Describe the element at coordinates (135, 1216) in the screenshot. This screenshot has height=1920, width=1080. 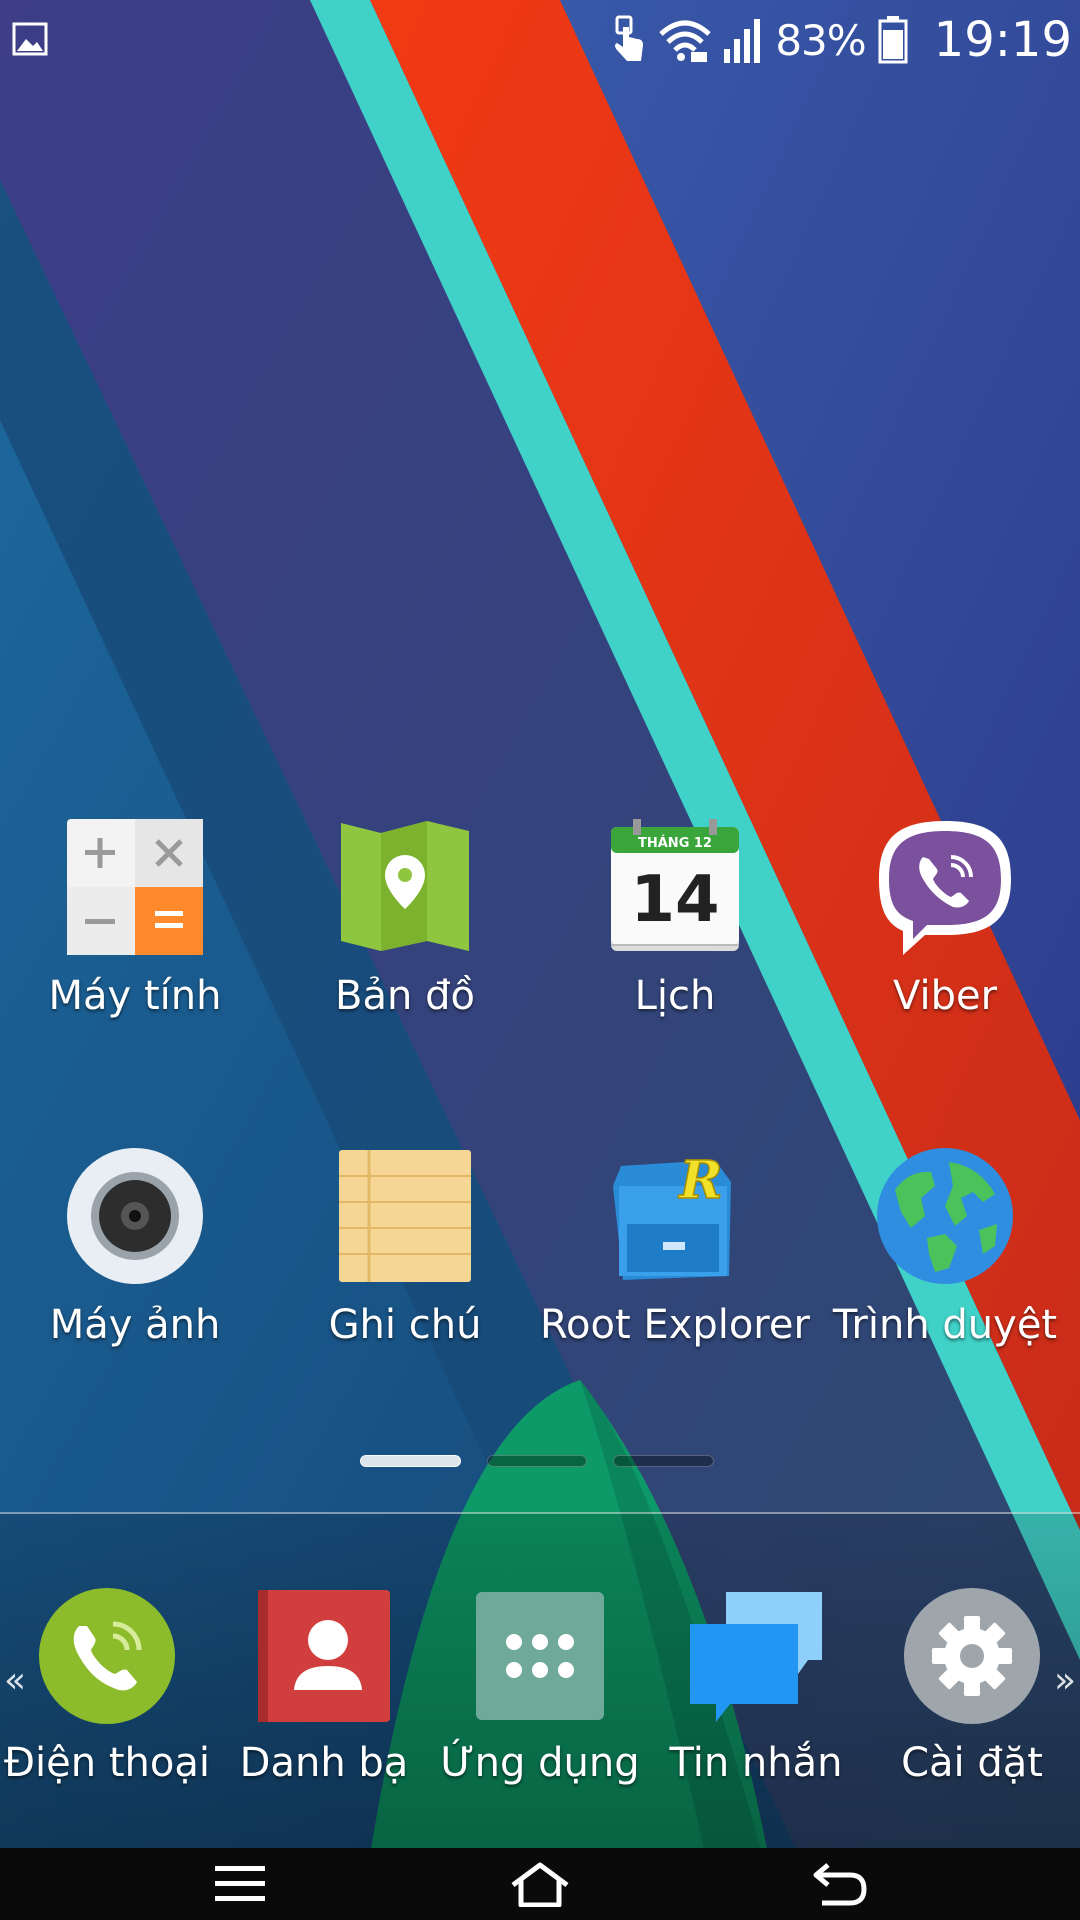
I see `camera-icon` at that location.